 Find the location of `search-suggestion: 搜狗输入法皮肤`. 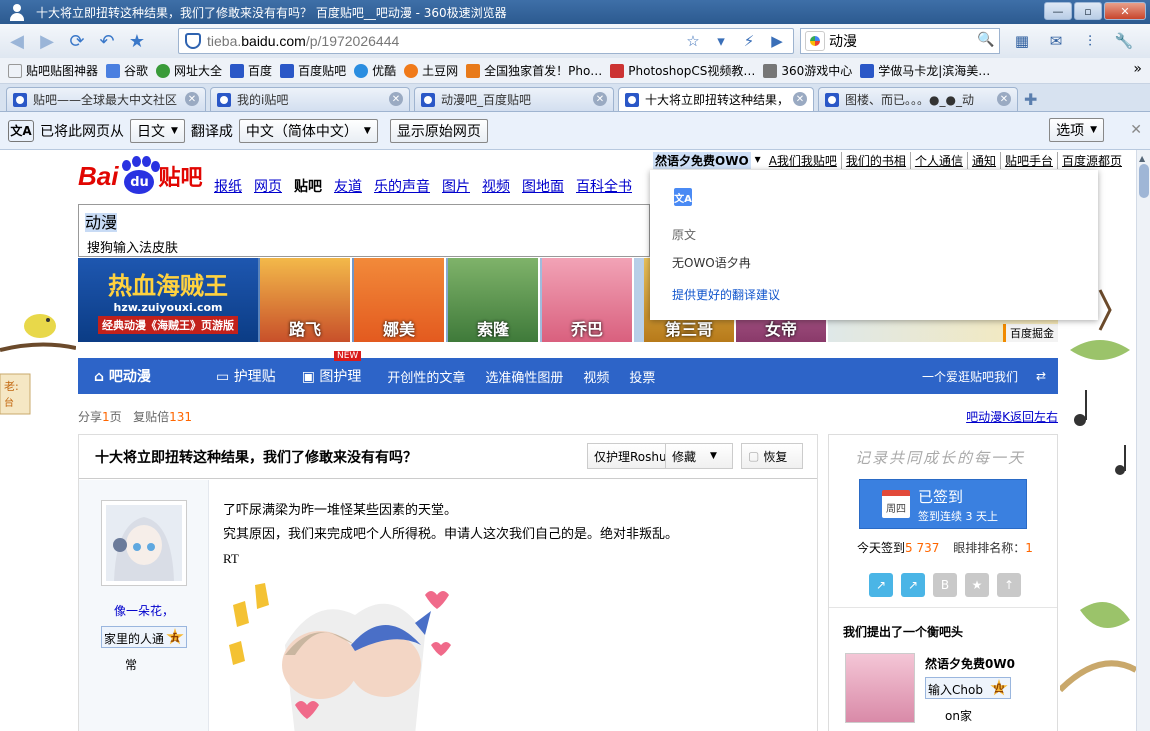

search-suggestion: 搜狗输入法皮肤 is located at coordinates (364, 245).